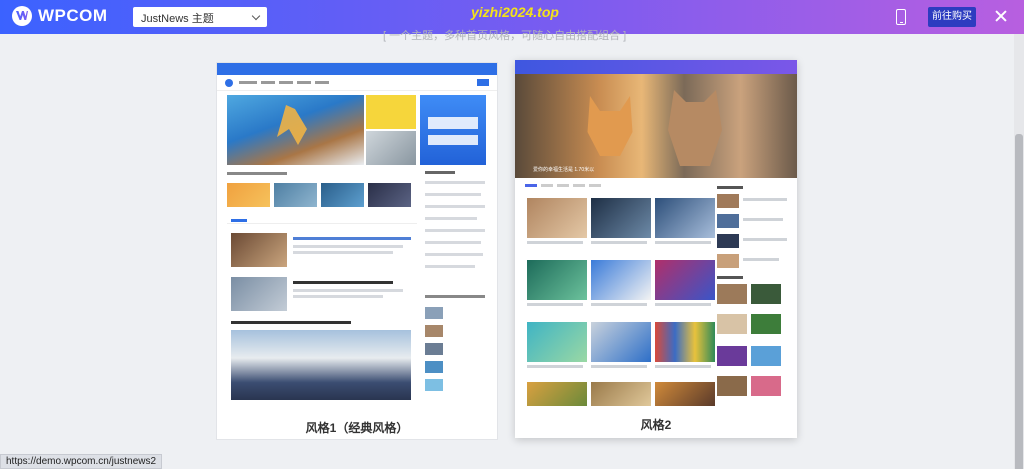  I want to click on buy-button: 前往购买, so click(952, 17).